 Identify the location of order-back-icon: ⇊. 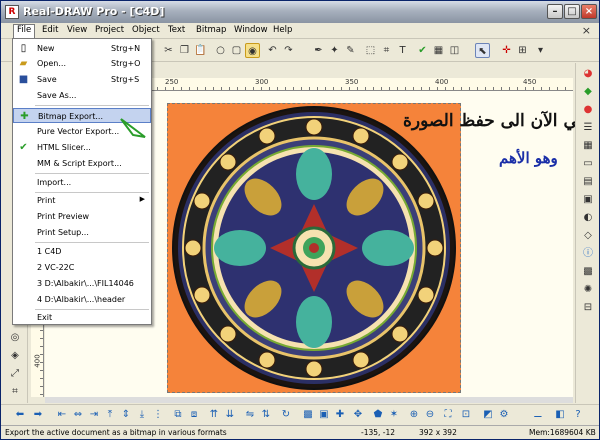
(230, 415).